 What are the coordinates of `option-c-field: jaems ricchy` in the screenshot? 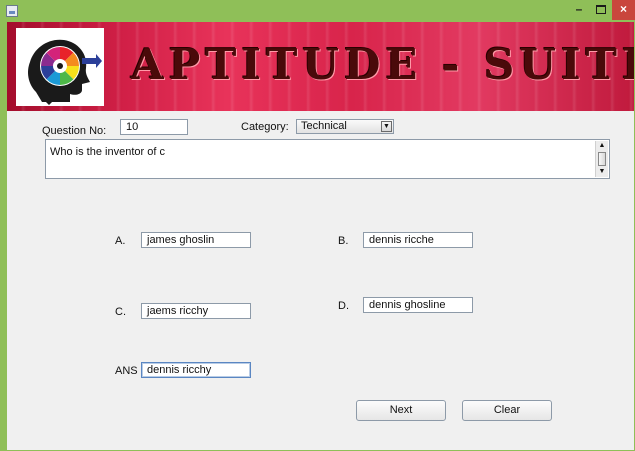 It's located at (196, 311).